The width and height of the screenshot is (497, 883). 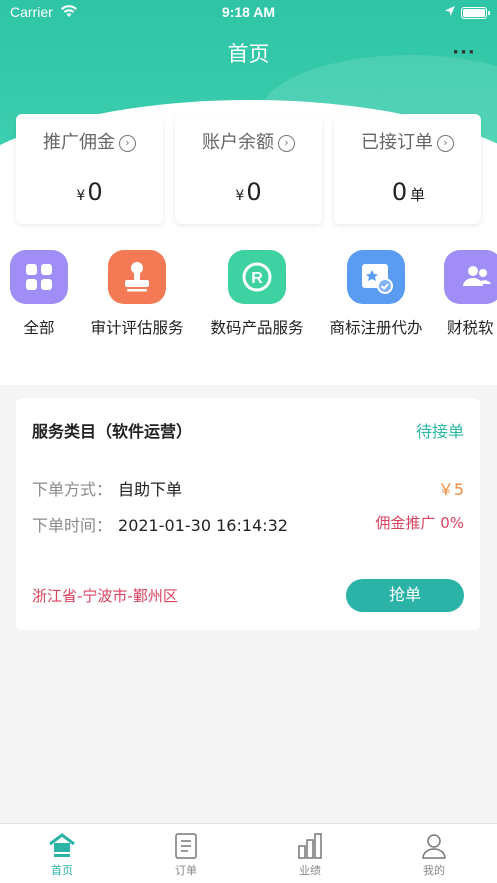 I want to click on order-price: ￥5, so click(x=450, y=489).